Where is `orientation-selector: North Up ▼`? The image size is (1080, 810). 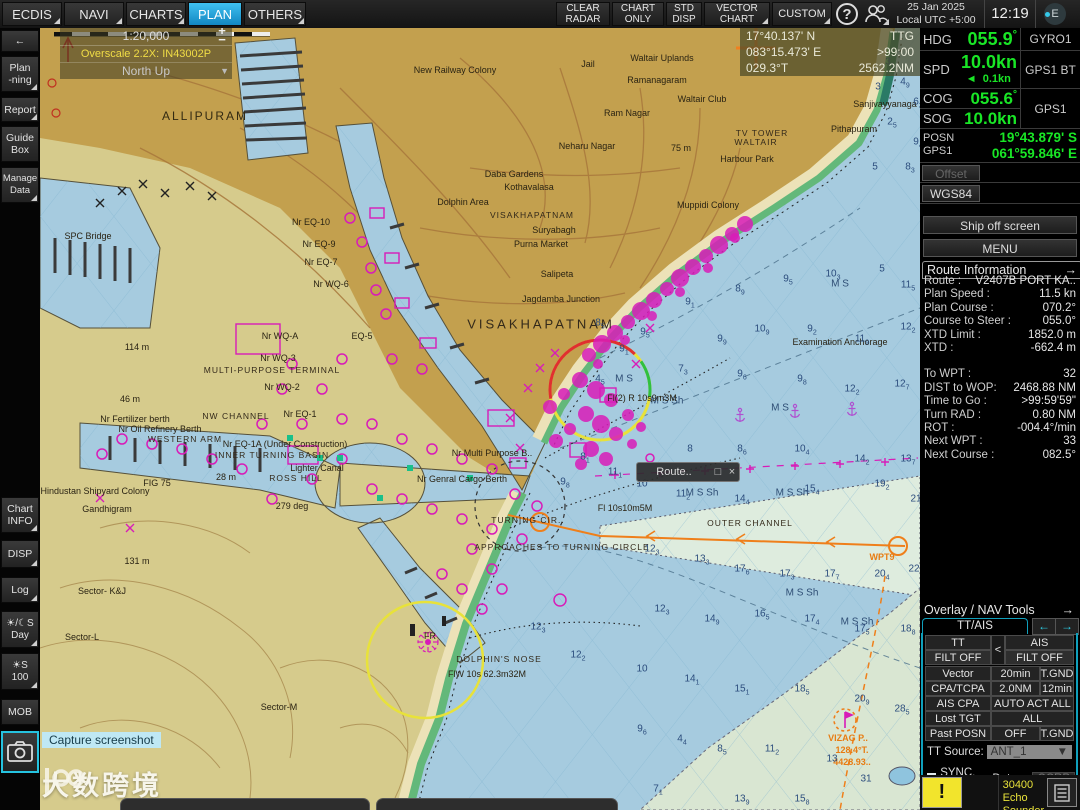
orientation-selector: North Up ▼ is located at coordinates (146, 70).